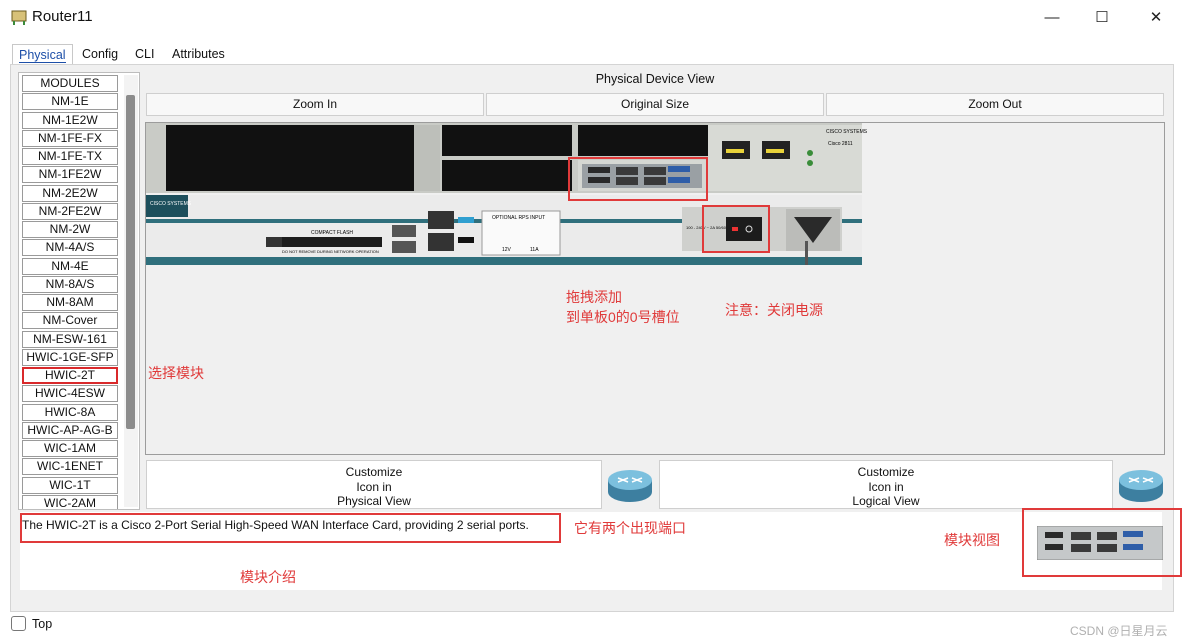  Describe the element at coordinates (507, 250) in the screenshot. I see `svg-text: 12V` at that location.